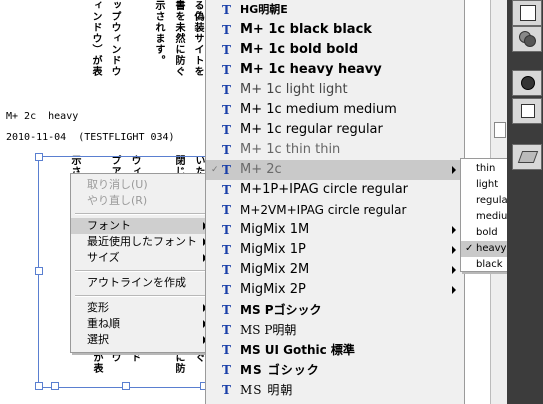 The image size is (543, 404). I want to click on selected-check-icon: ✓, so click(215, 170).